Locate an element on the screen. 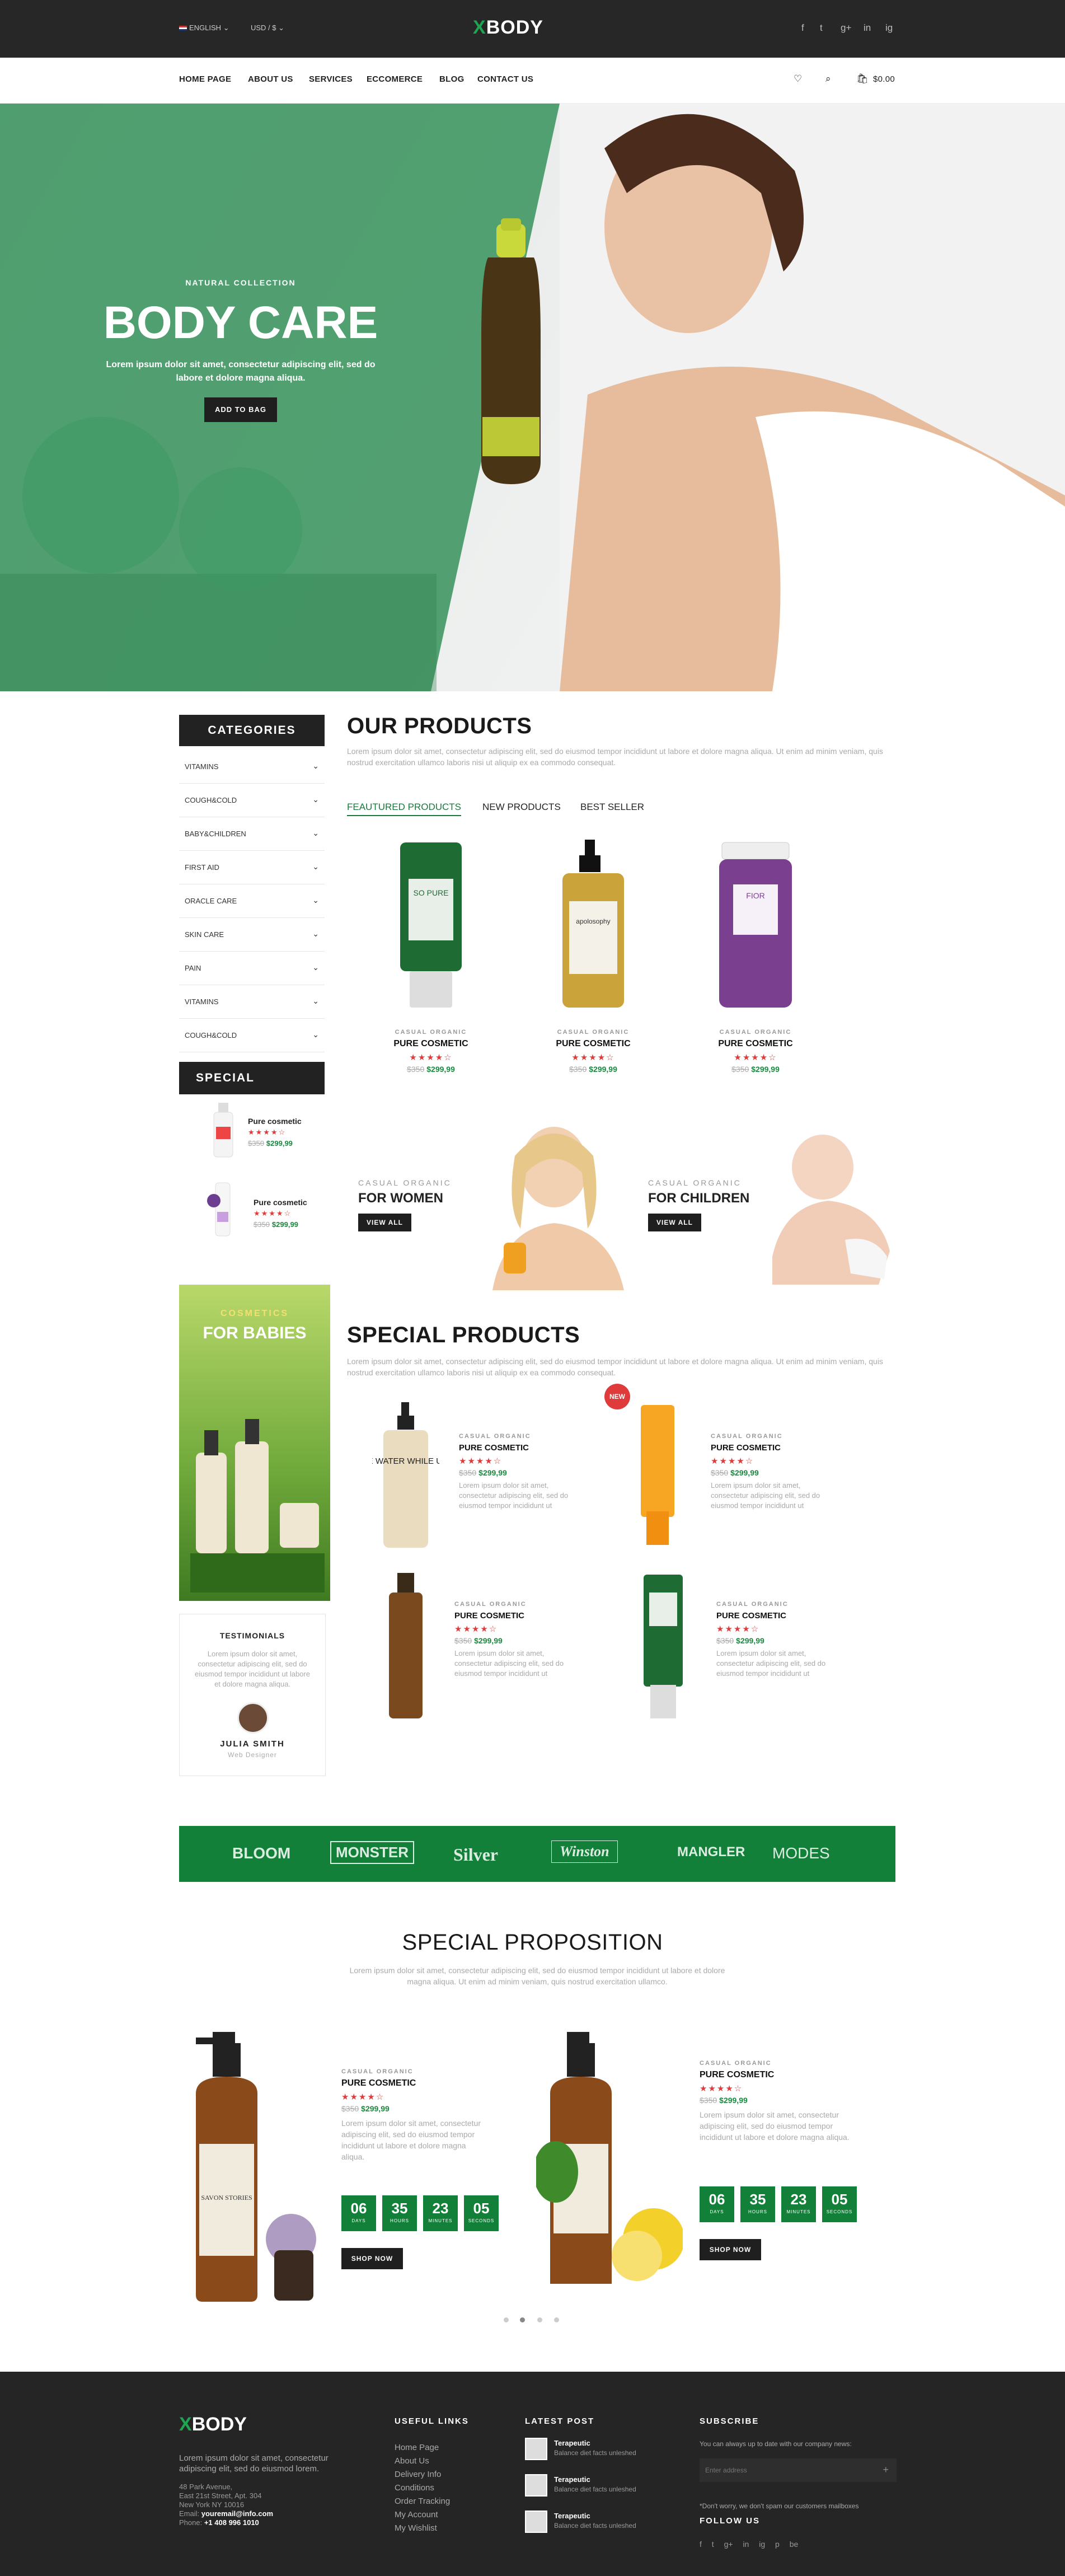 The image size is (1065, 2576). proposition-product-image: SAVON STORIES is located at coordinates (252, 2167).